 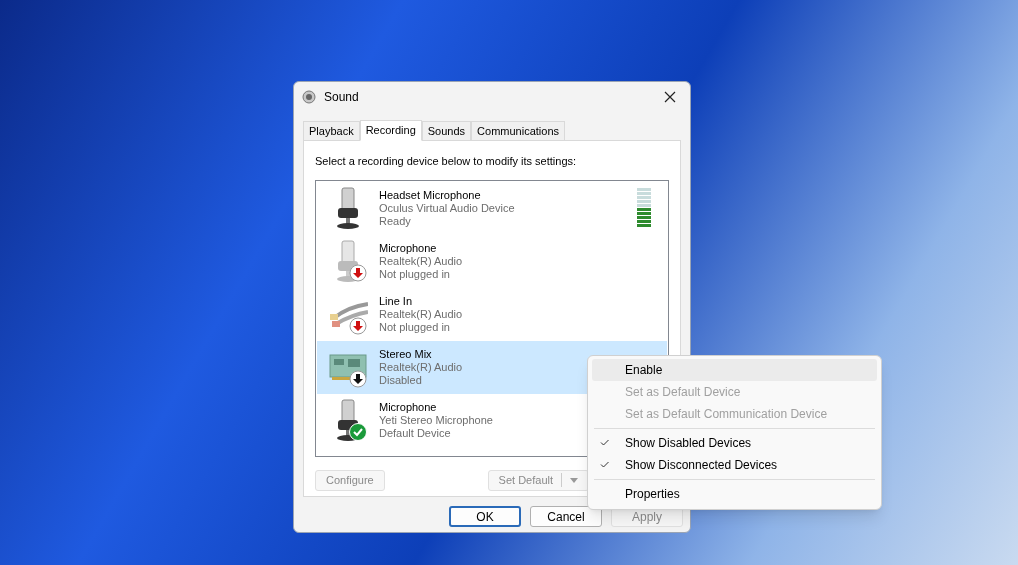 What do you see at coordinates (734, 370) in the screenshot?
I see `menu-item: Enable` at bounding box center [734, 370].